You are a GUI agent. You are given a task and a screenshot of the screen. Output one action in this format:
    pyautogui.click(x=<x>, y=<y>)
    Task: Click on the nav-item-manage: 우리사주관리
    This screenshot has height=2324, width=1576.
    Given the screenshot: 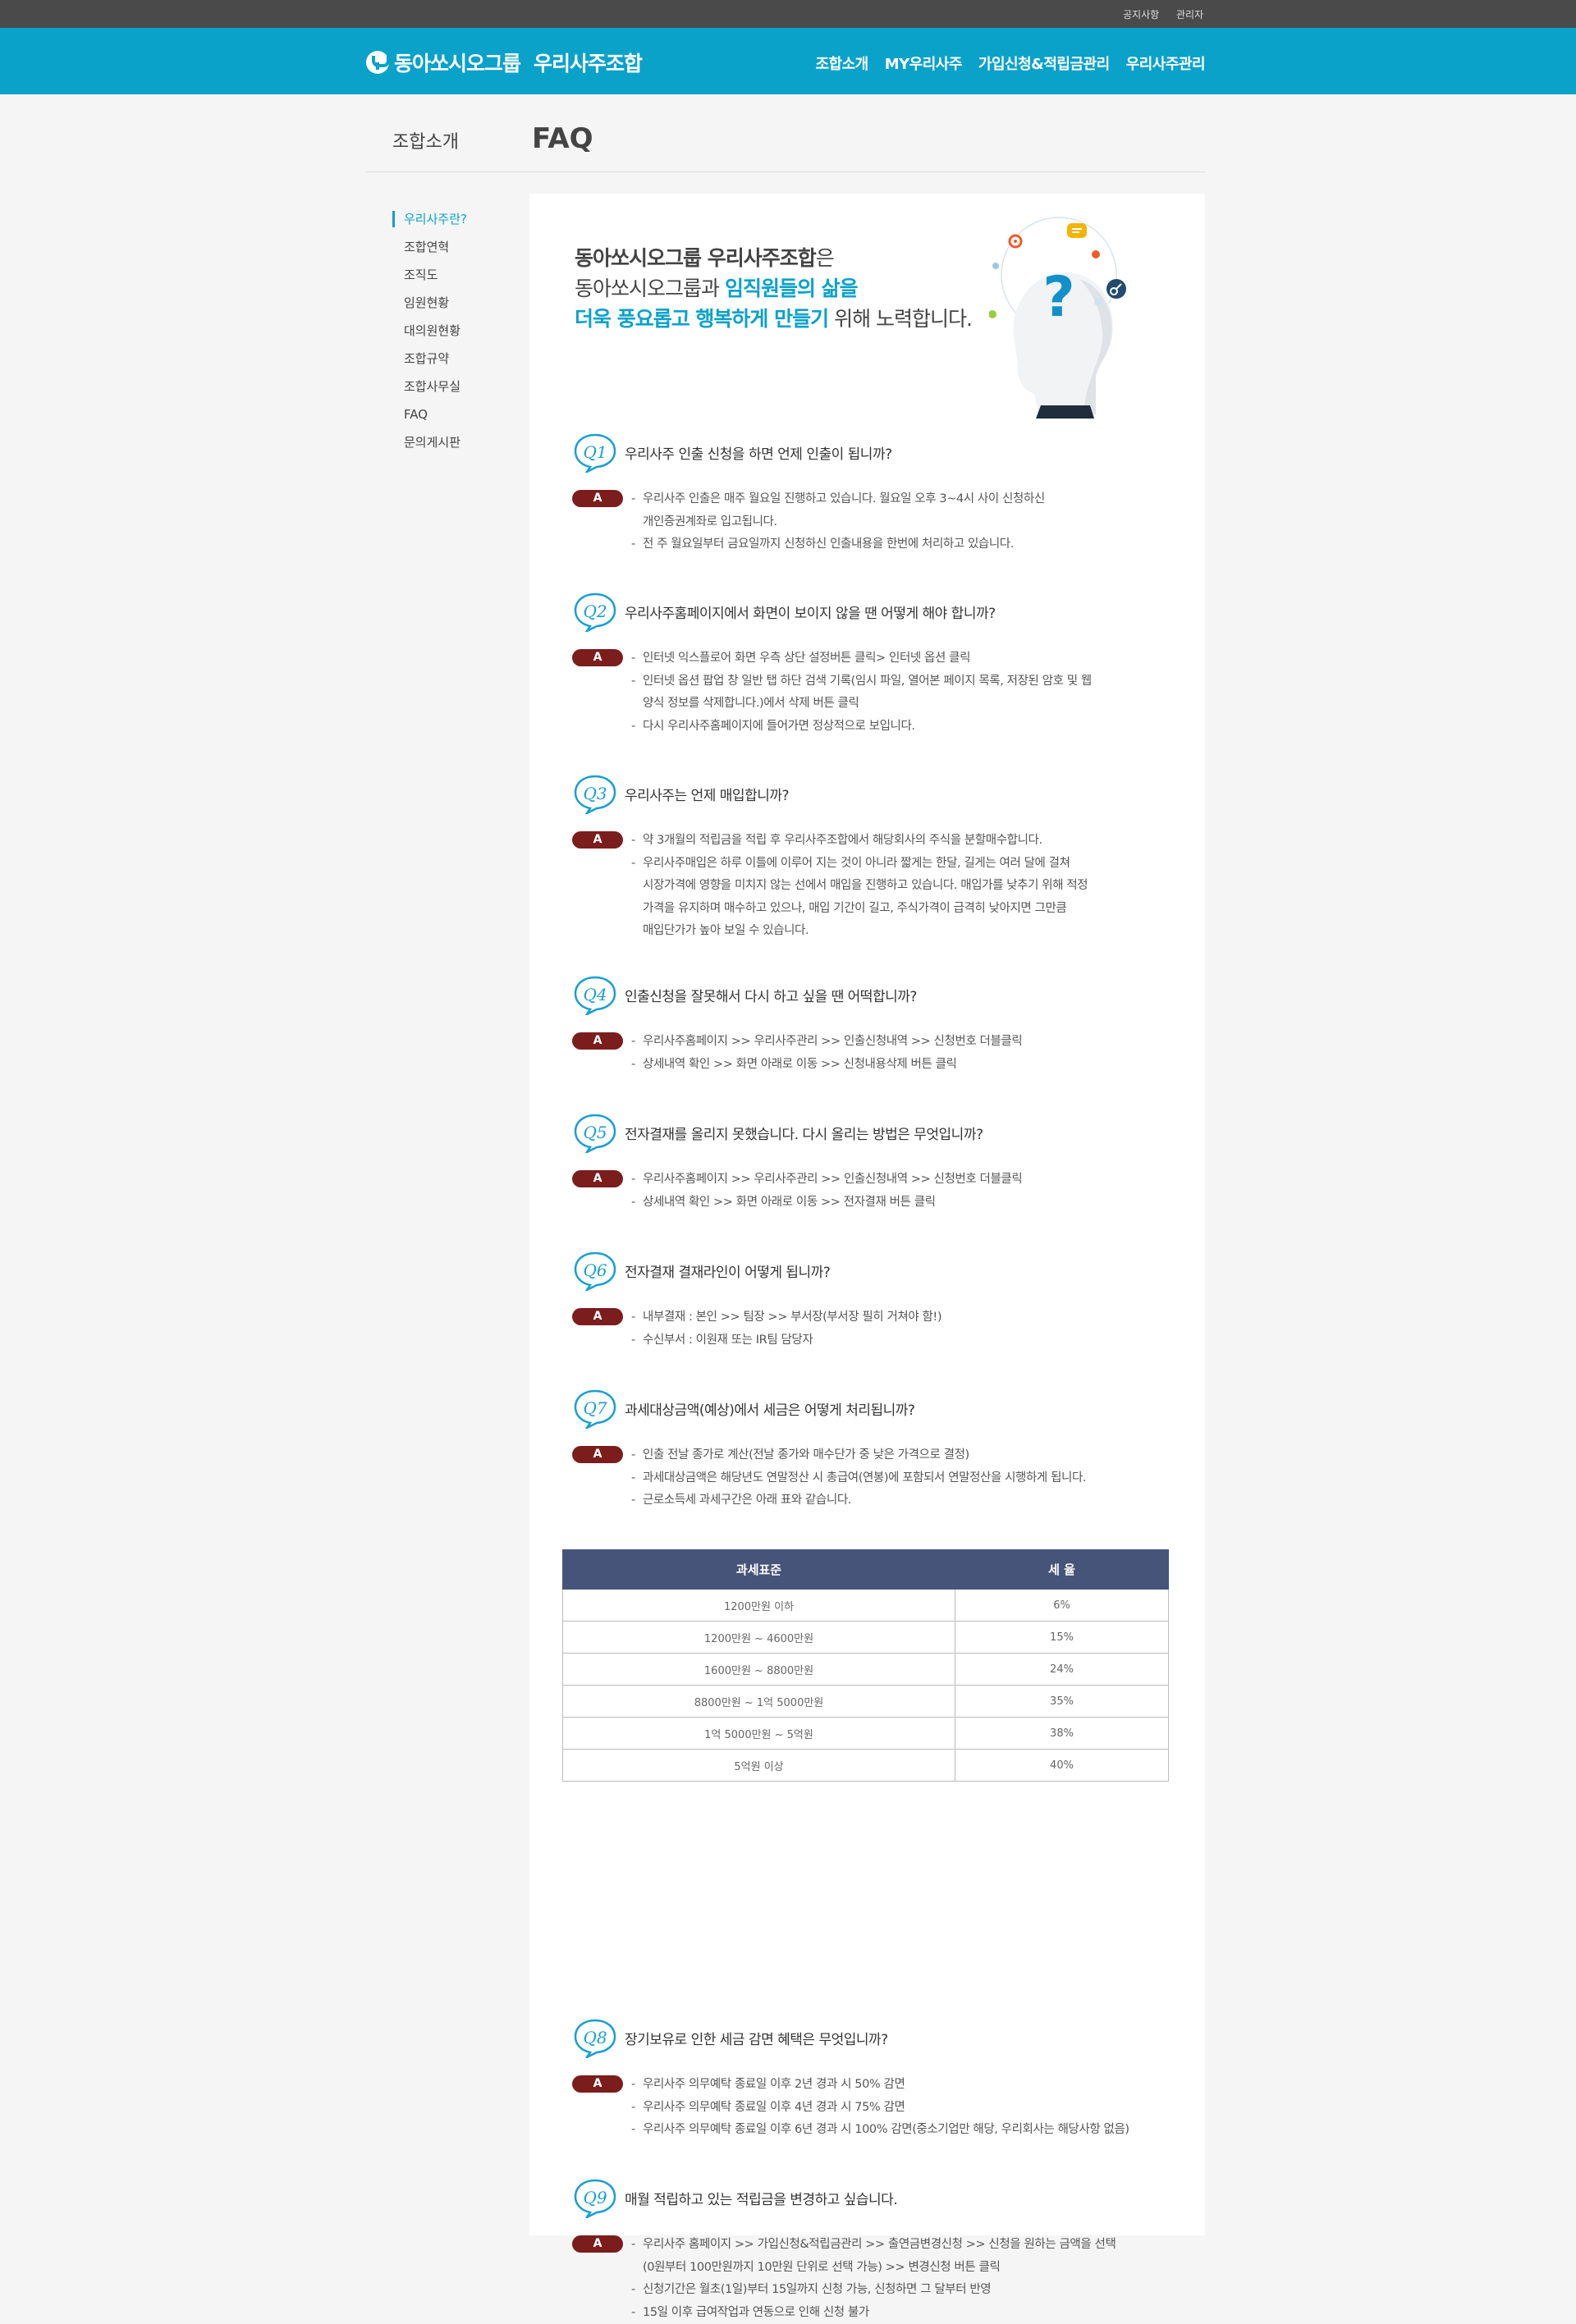 What is the action you would take?
    pyautogui.click(x=1165, y=63)
    